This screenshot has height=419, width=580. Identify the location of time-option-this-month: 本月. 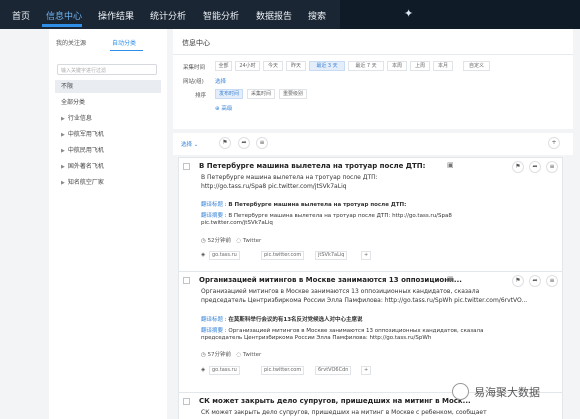
(443, 66).